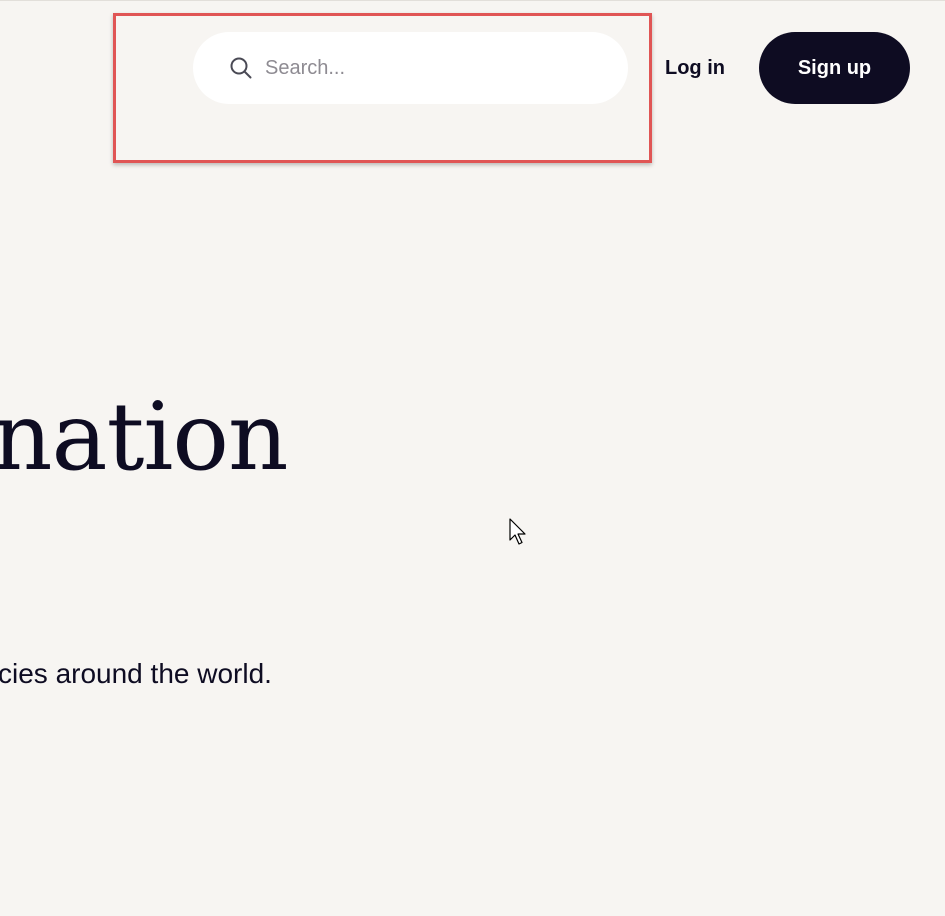 This screenshot has width=945, height=916. Describe the element at coordinates (472, 0) in the screenshot. I see `top-divider` at that location.